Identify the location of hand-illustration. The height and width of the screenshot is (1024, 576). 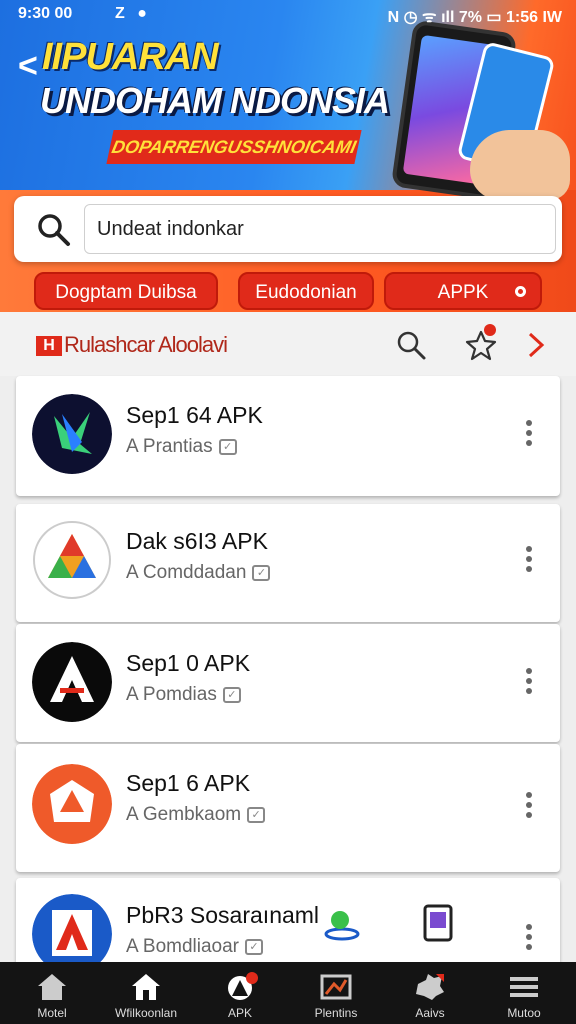
(520, 165).